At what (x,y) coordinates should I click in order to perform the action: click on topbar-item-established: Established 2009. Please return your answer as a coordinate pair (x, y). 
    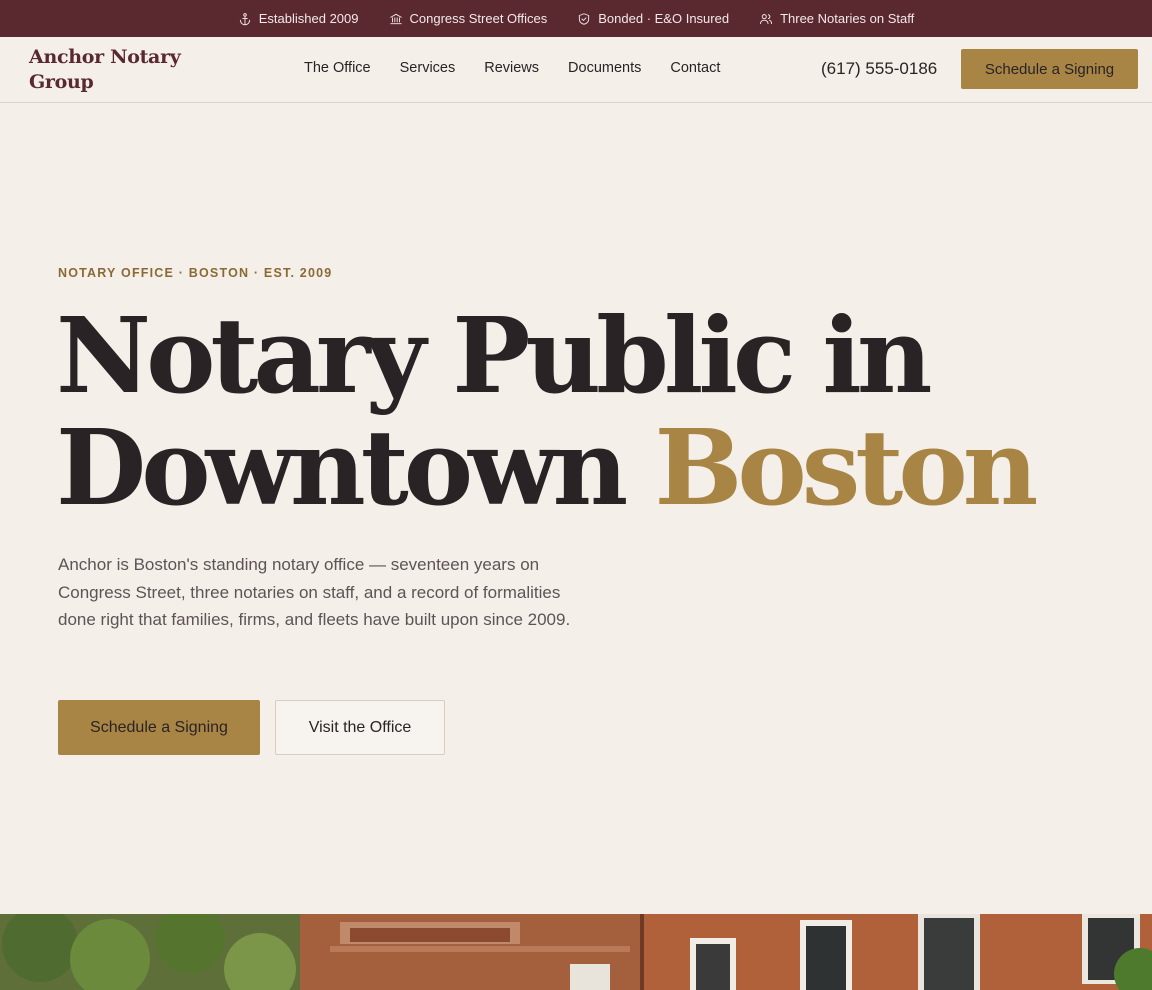
    Looking at the image, I should click on (298, 18).